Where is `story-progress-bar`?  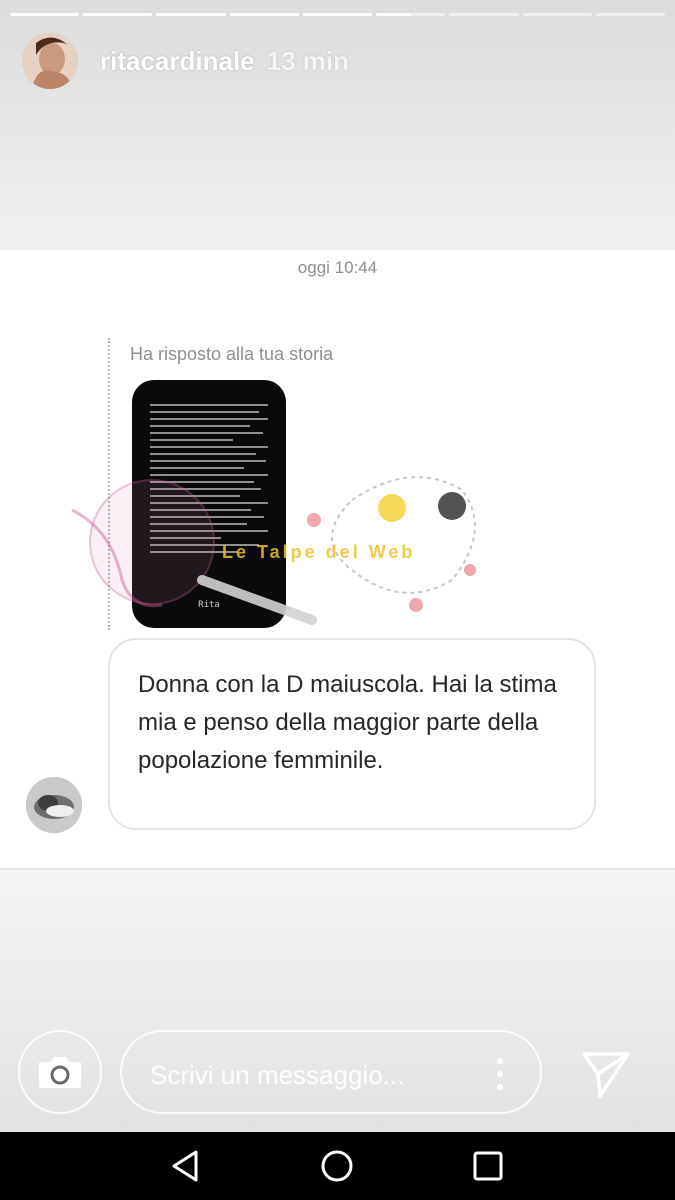
story-progress-bar is located at coordinates (337, 14).